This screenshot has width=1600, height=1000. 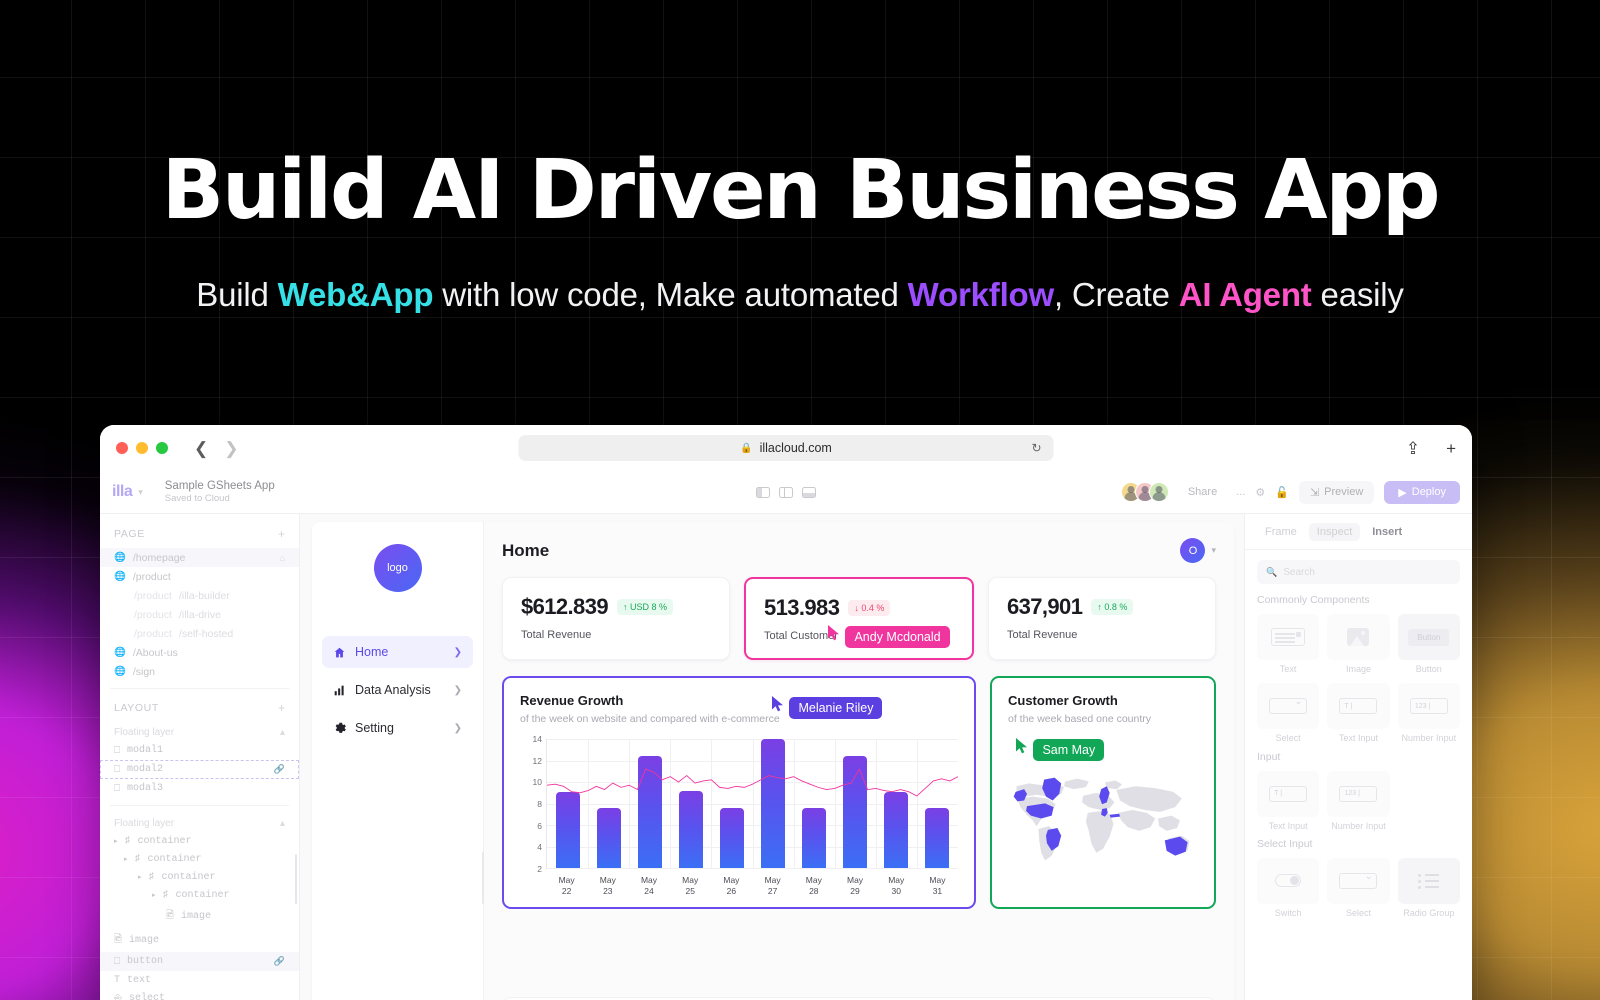 I want to click on sidebar-item-illa-builder: /product /illa-builder, so click(x=199, y=595).